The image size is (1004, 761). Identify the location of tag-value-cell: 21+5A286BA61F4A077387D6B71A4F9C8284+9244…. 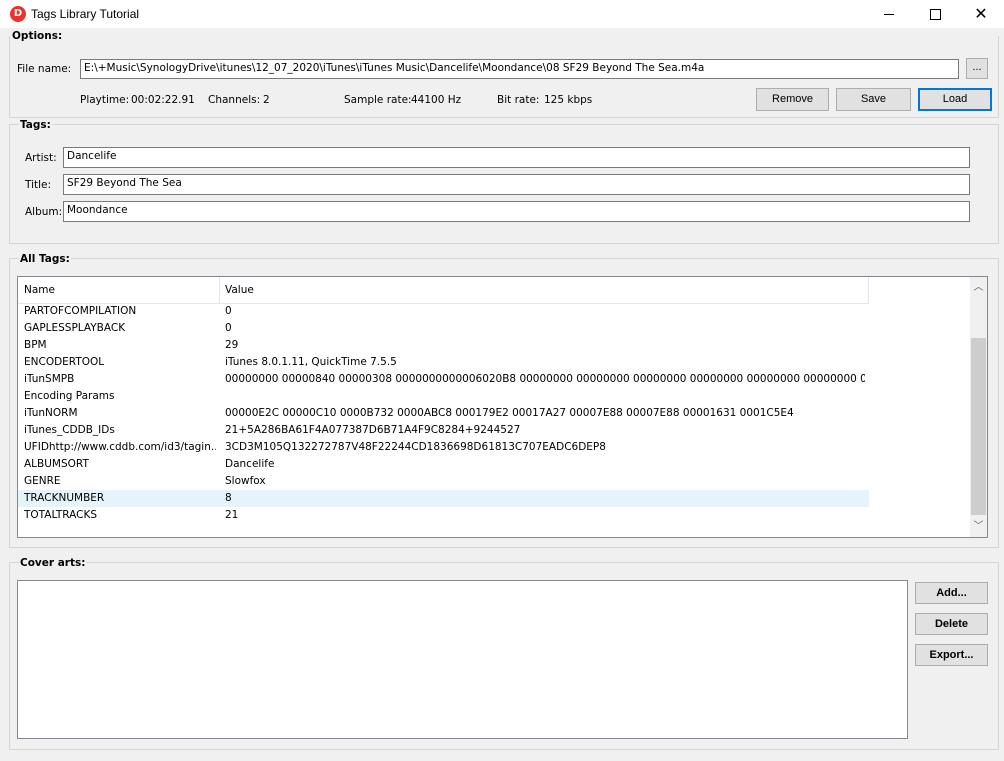
(373, 430).